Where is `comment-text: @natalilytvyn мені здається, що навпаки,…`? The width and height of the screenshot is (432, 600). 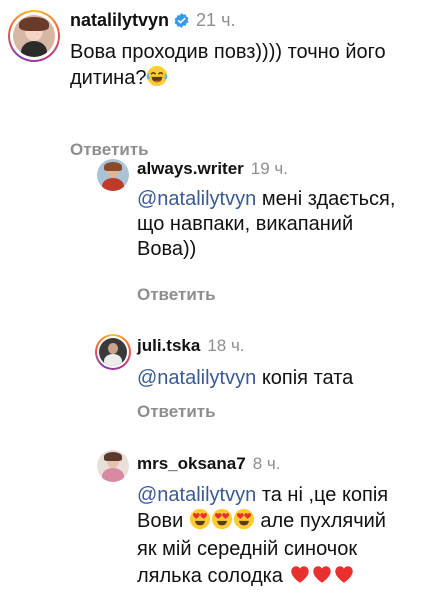
comment-text: @natalilytvyn мені здається, що навпаки,… is located at coordinates (266, 224).